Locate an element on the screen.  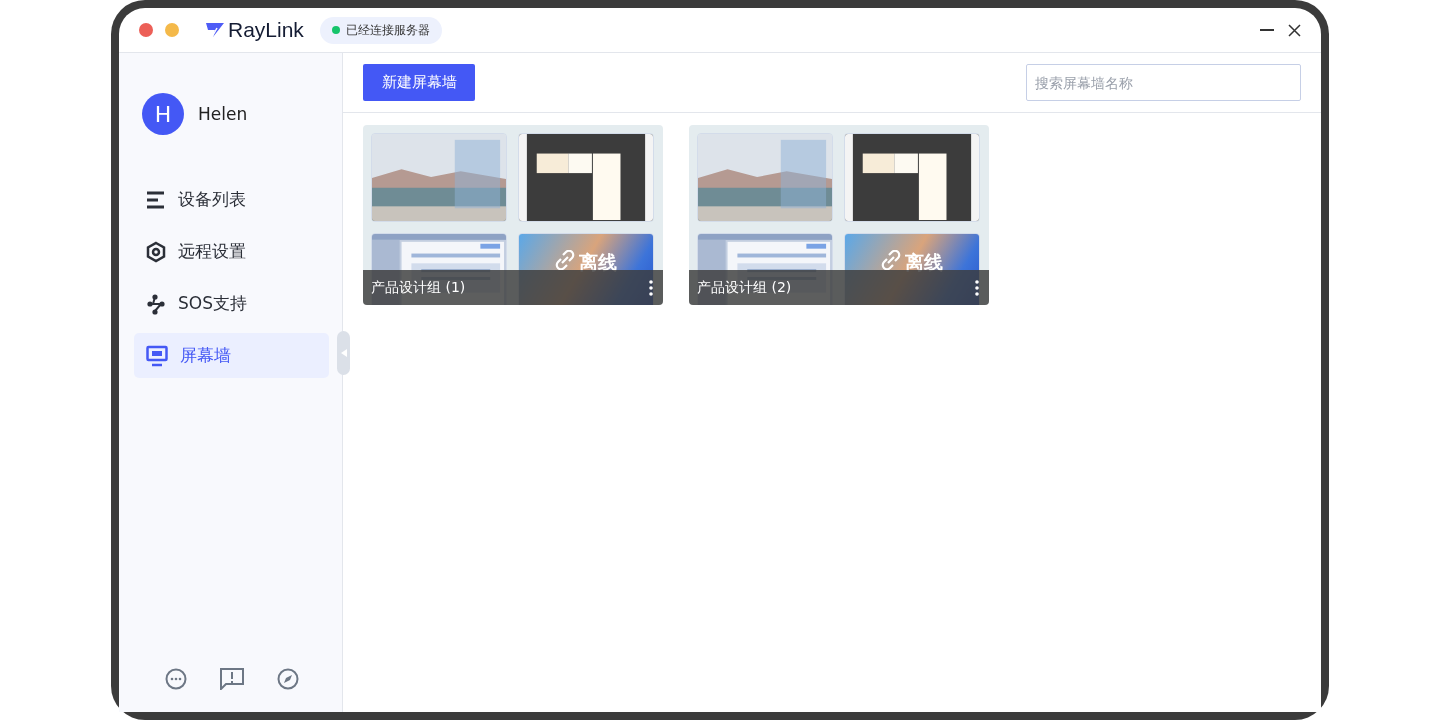
monitor-icon is located at coordinates (157, 355).